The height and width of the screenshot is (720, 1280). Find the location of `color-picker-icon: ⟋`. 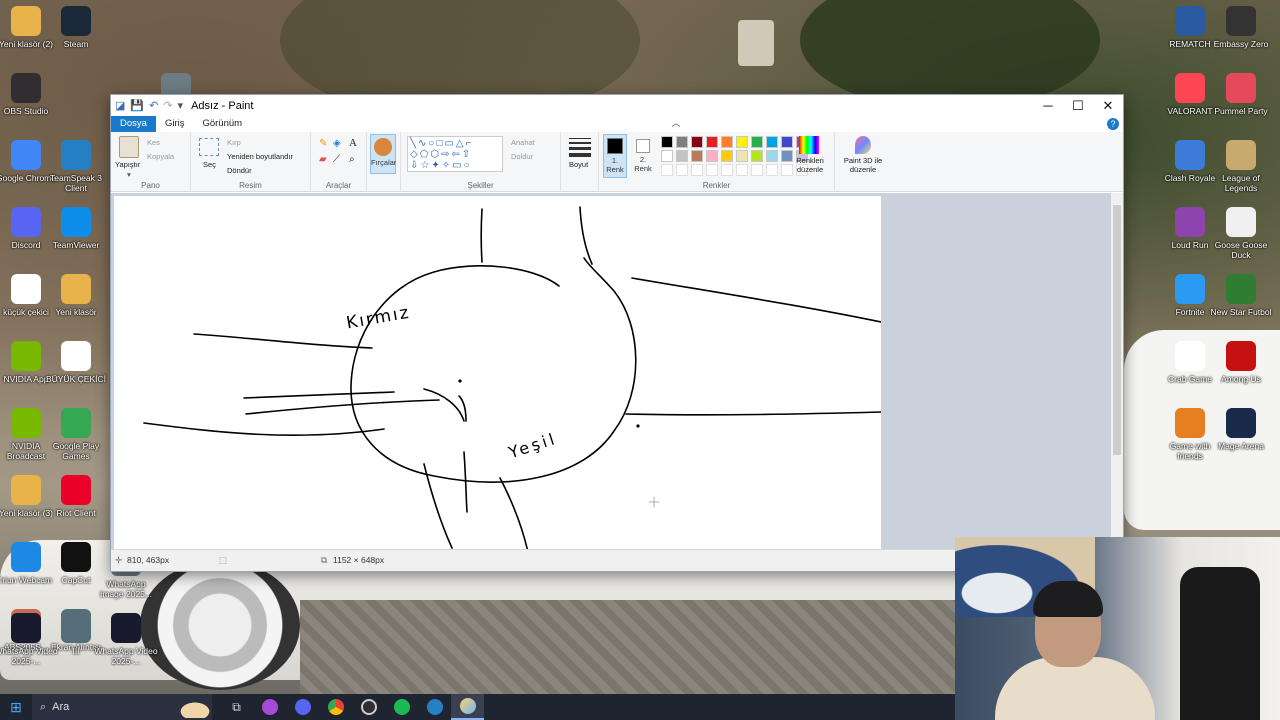

color-picker-icon: ⟋ is located at coordinates (336, 159).